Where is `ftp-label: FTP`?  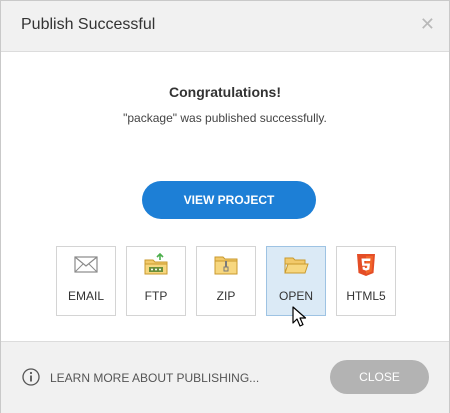 ftp-label: FTP is located at coordinates (156, 296).